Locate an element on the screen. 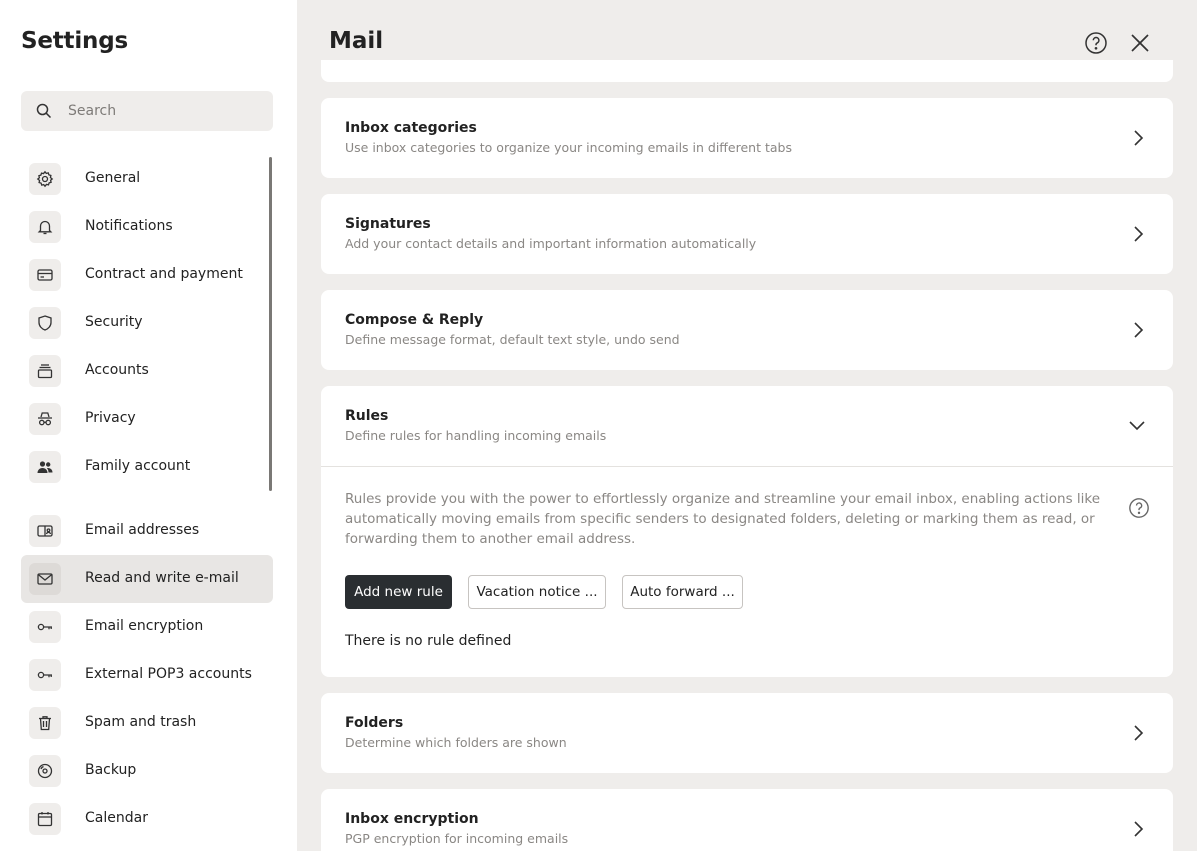  sidebar-item-label: Contract and payment is located at coordinates (164, 274).